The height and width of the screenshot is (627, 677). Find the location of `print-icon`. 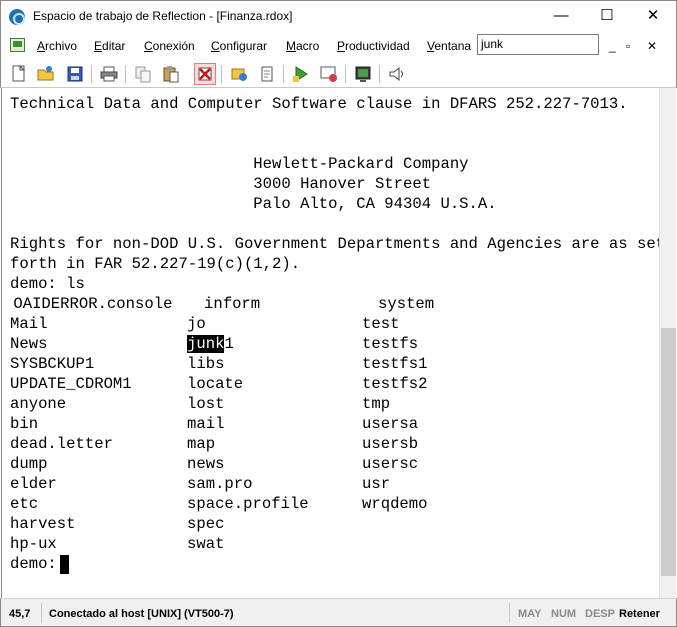

print-icon is located at coordinates (109, 74).